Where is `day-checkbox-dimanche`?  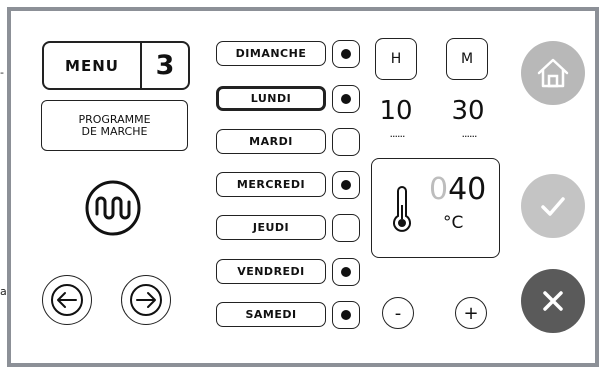
day-checkbox-dimanche is located at coordinates (346, 54).